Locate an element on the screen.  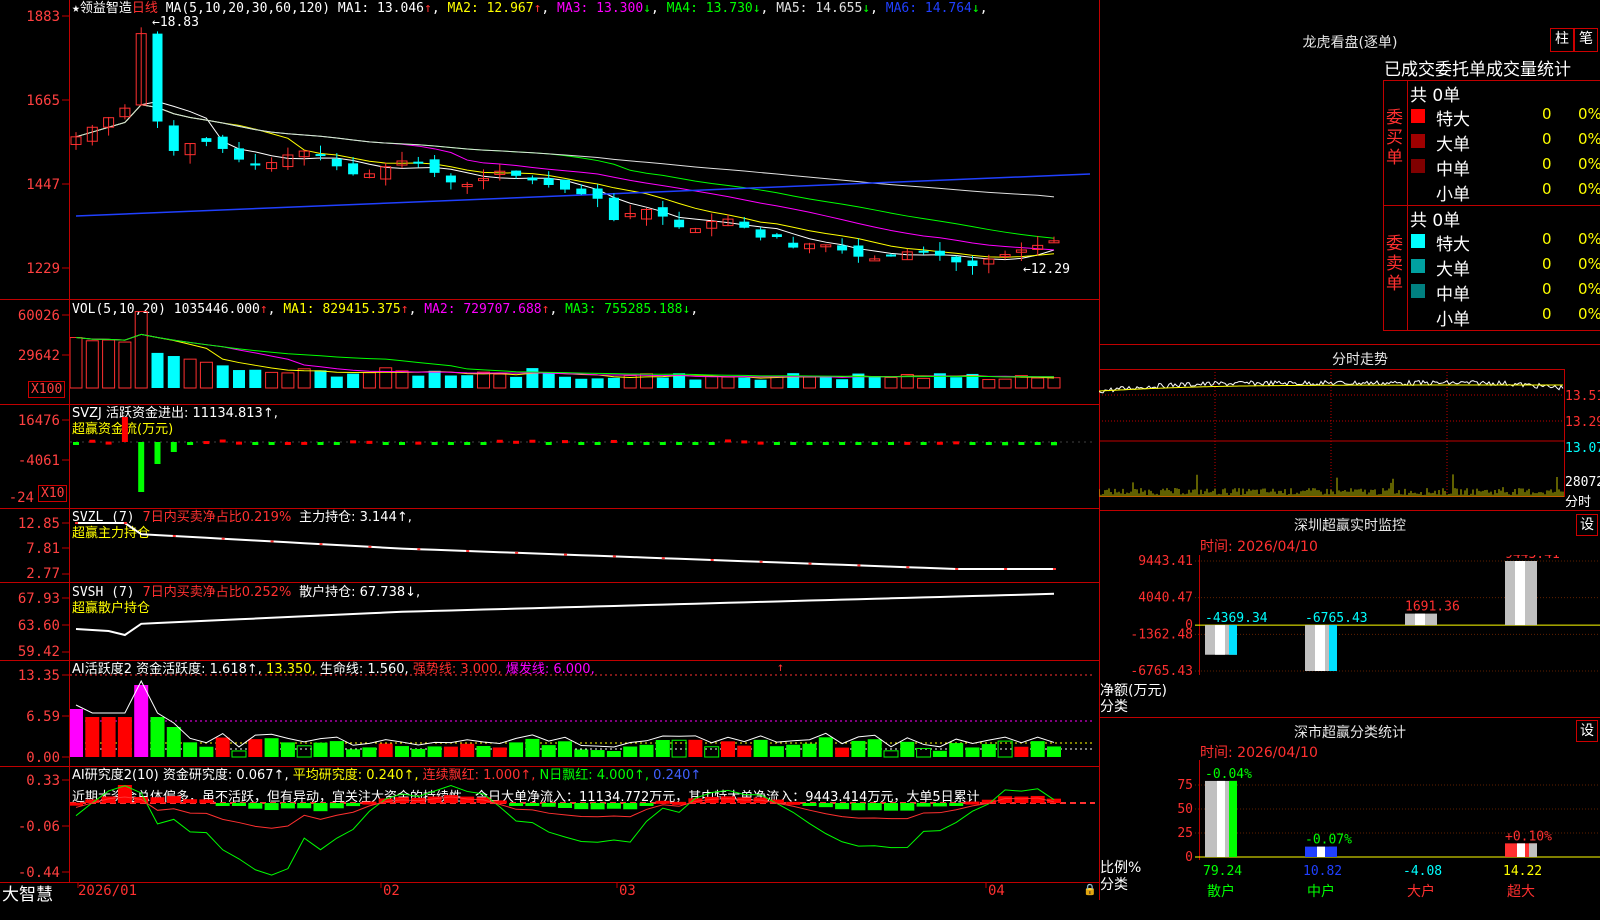
buy-name: 特大 is located at coordinates (1453, 120).